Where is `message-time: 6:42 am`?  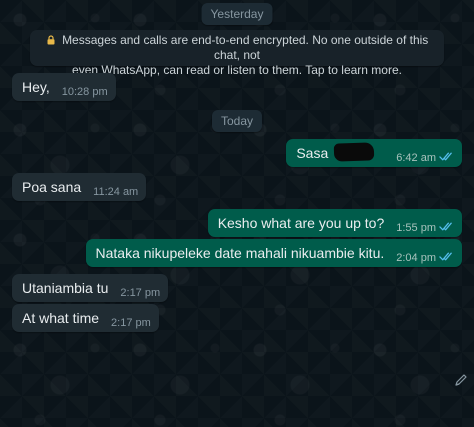
message-time: 6:42 am is located at coordinates (416, 158).